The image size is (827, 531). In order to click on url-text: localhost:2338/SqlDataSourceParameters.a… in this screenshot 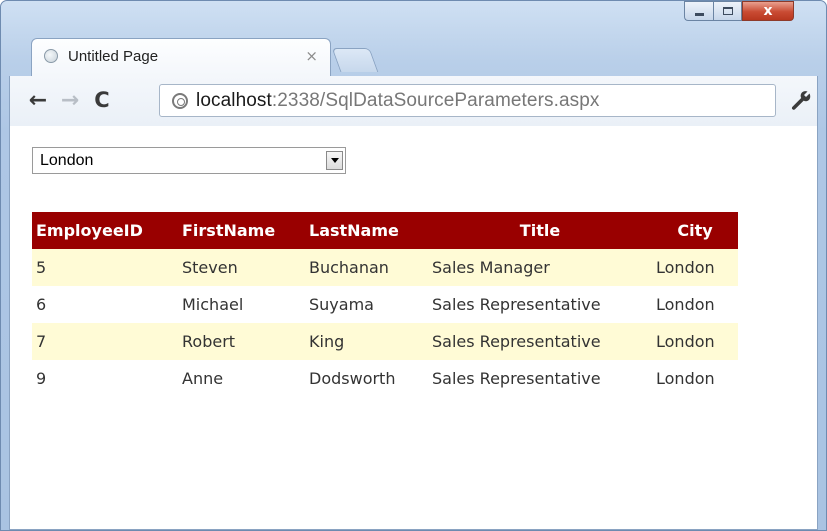, I will do `click(398, 101)`.